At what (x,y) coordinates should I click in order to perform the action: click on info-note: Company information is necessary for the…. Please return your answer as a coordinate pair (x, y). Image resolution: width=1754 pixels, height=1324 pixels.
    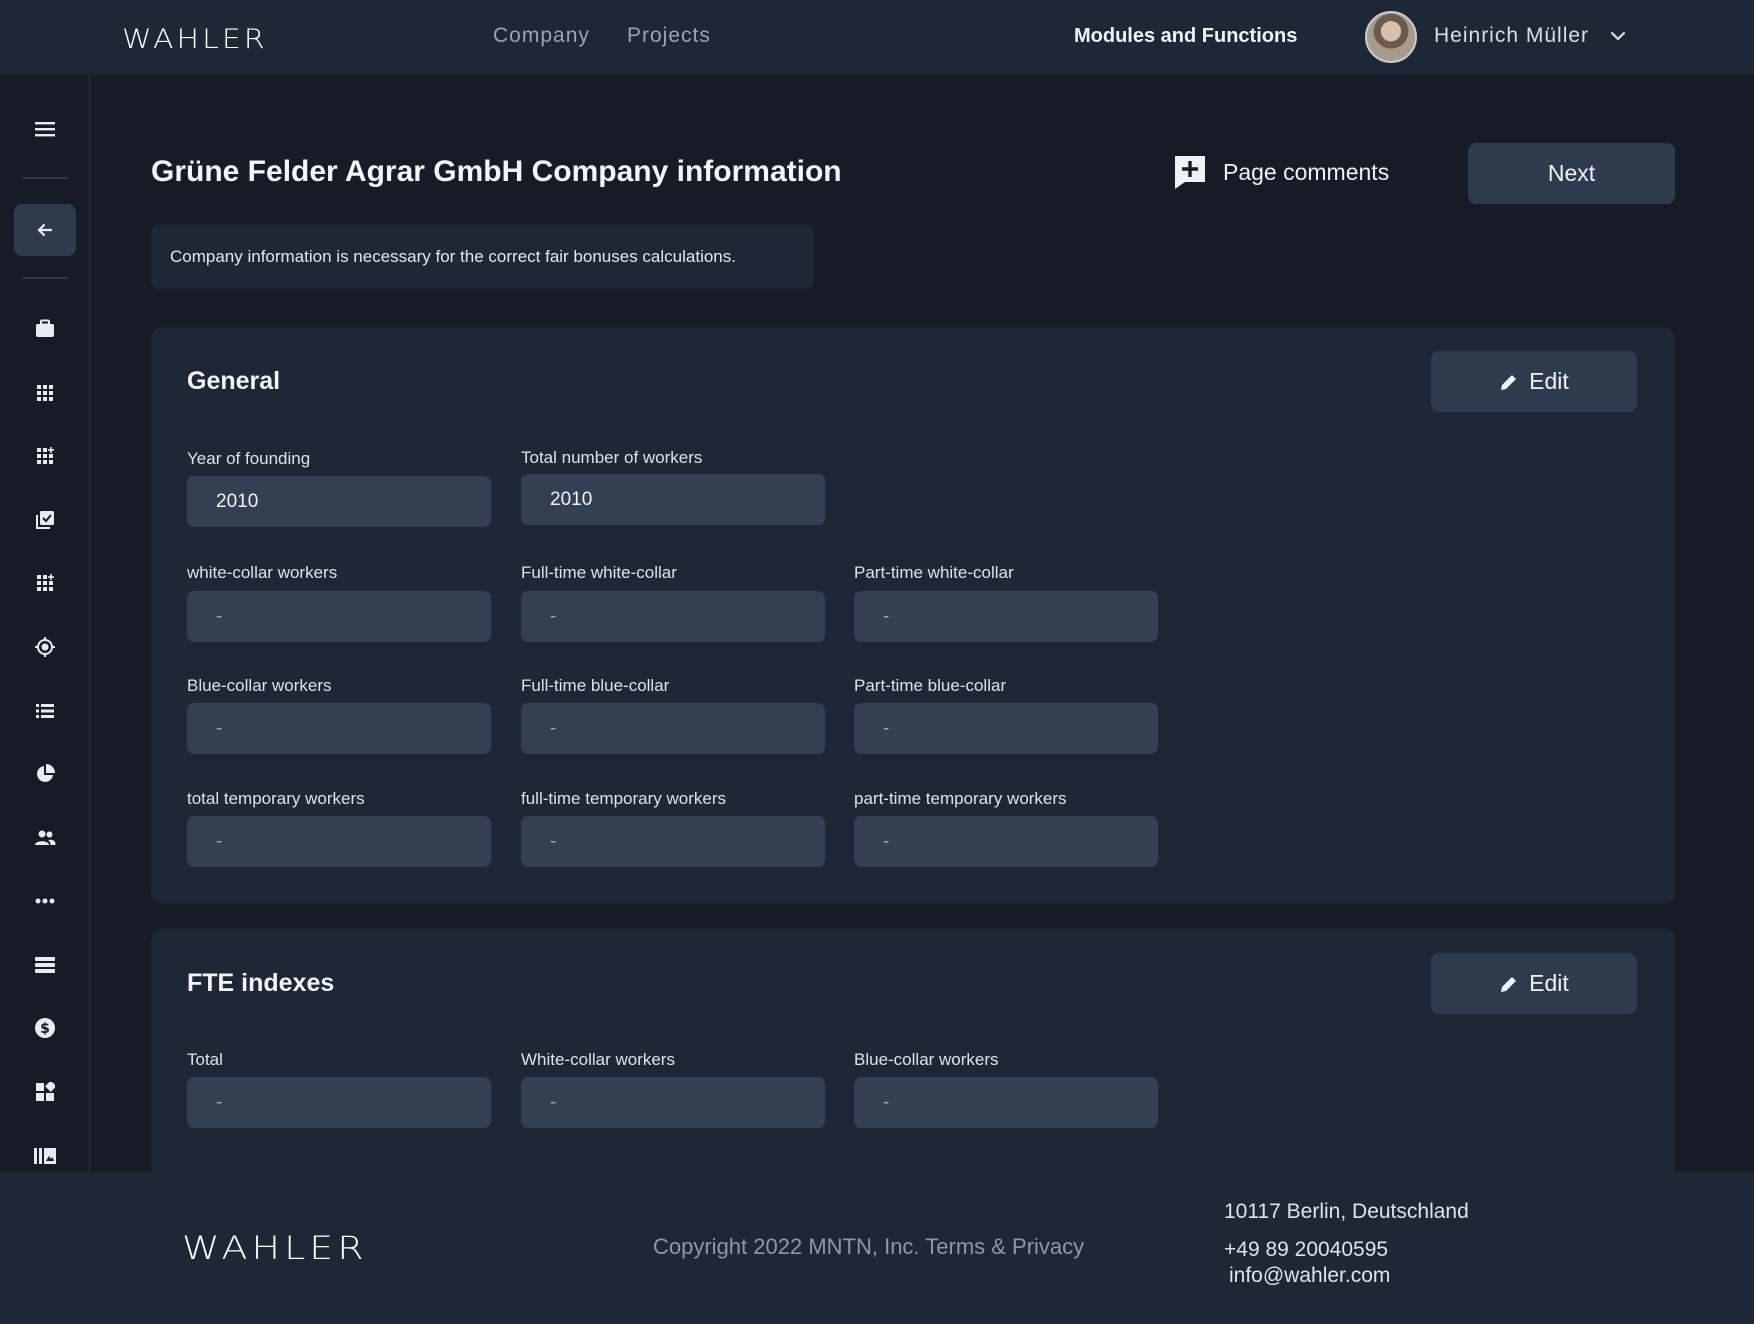
    Looking at the image, I should click on (482, 257).